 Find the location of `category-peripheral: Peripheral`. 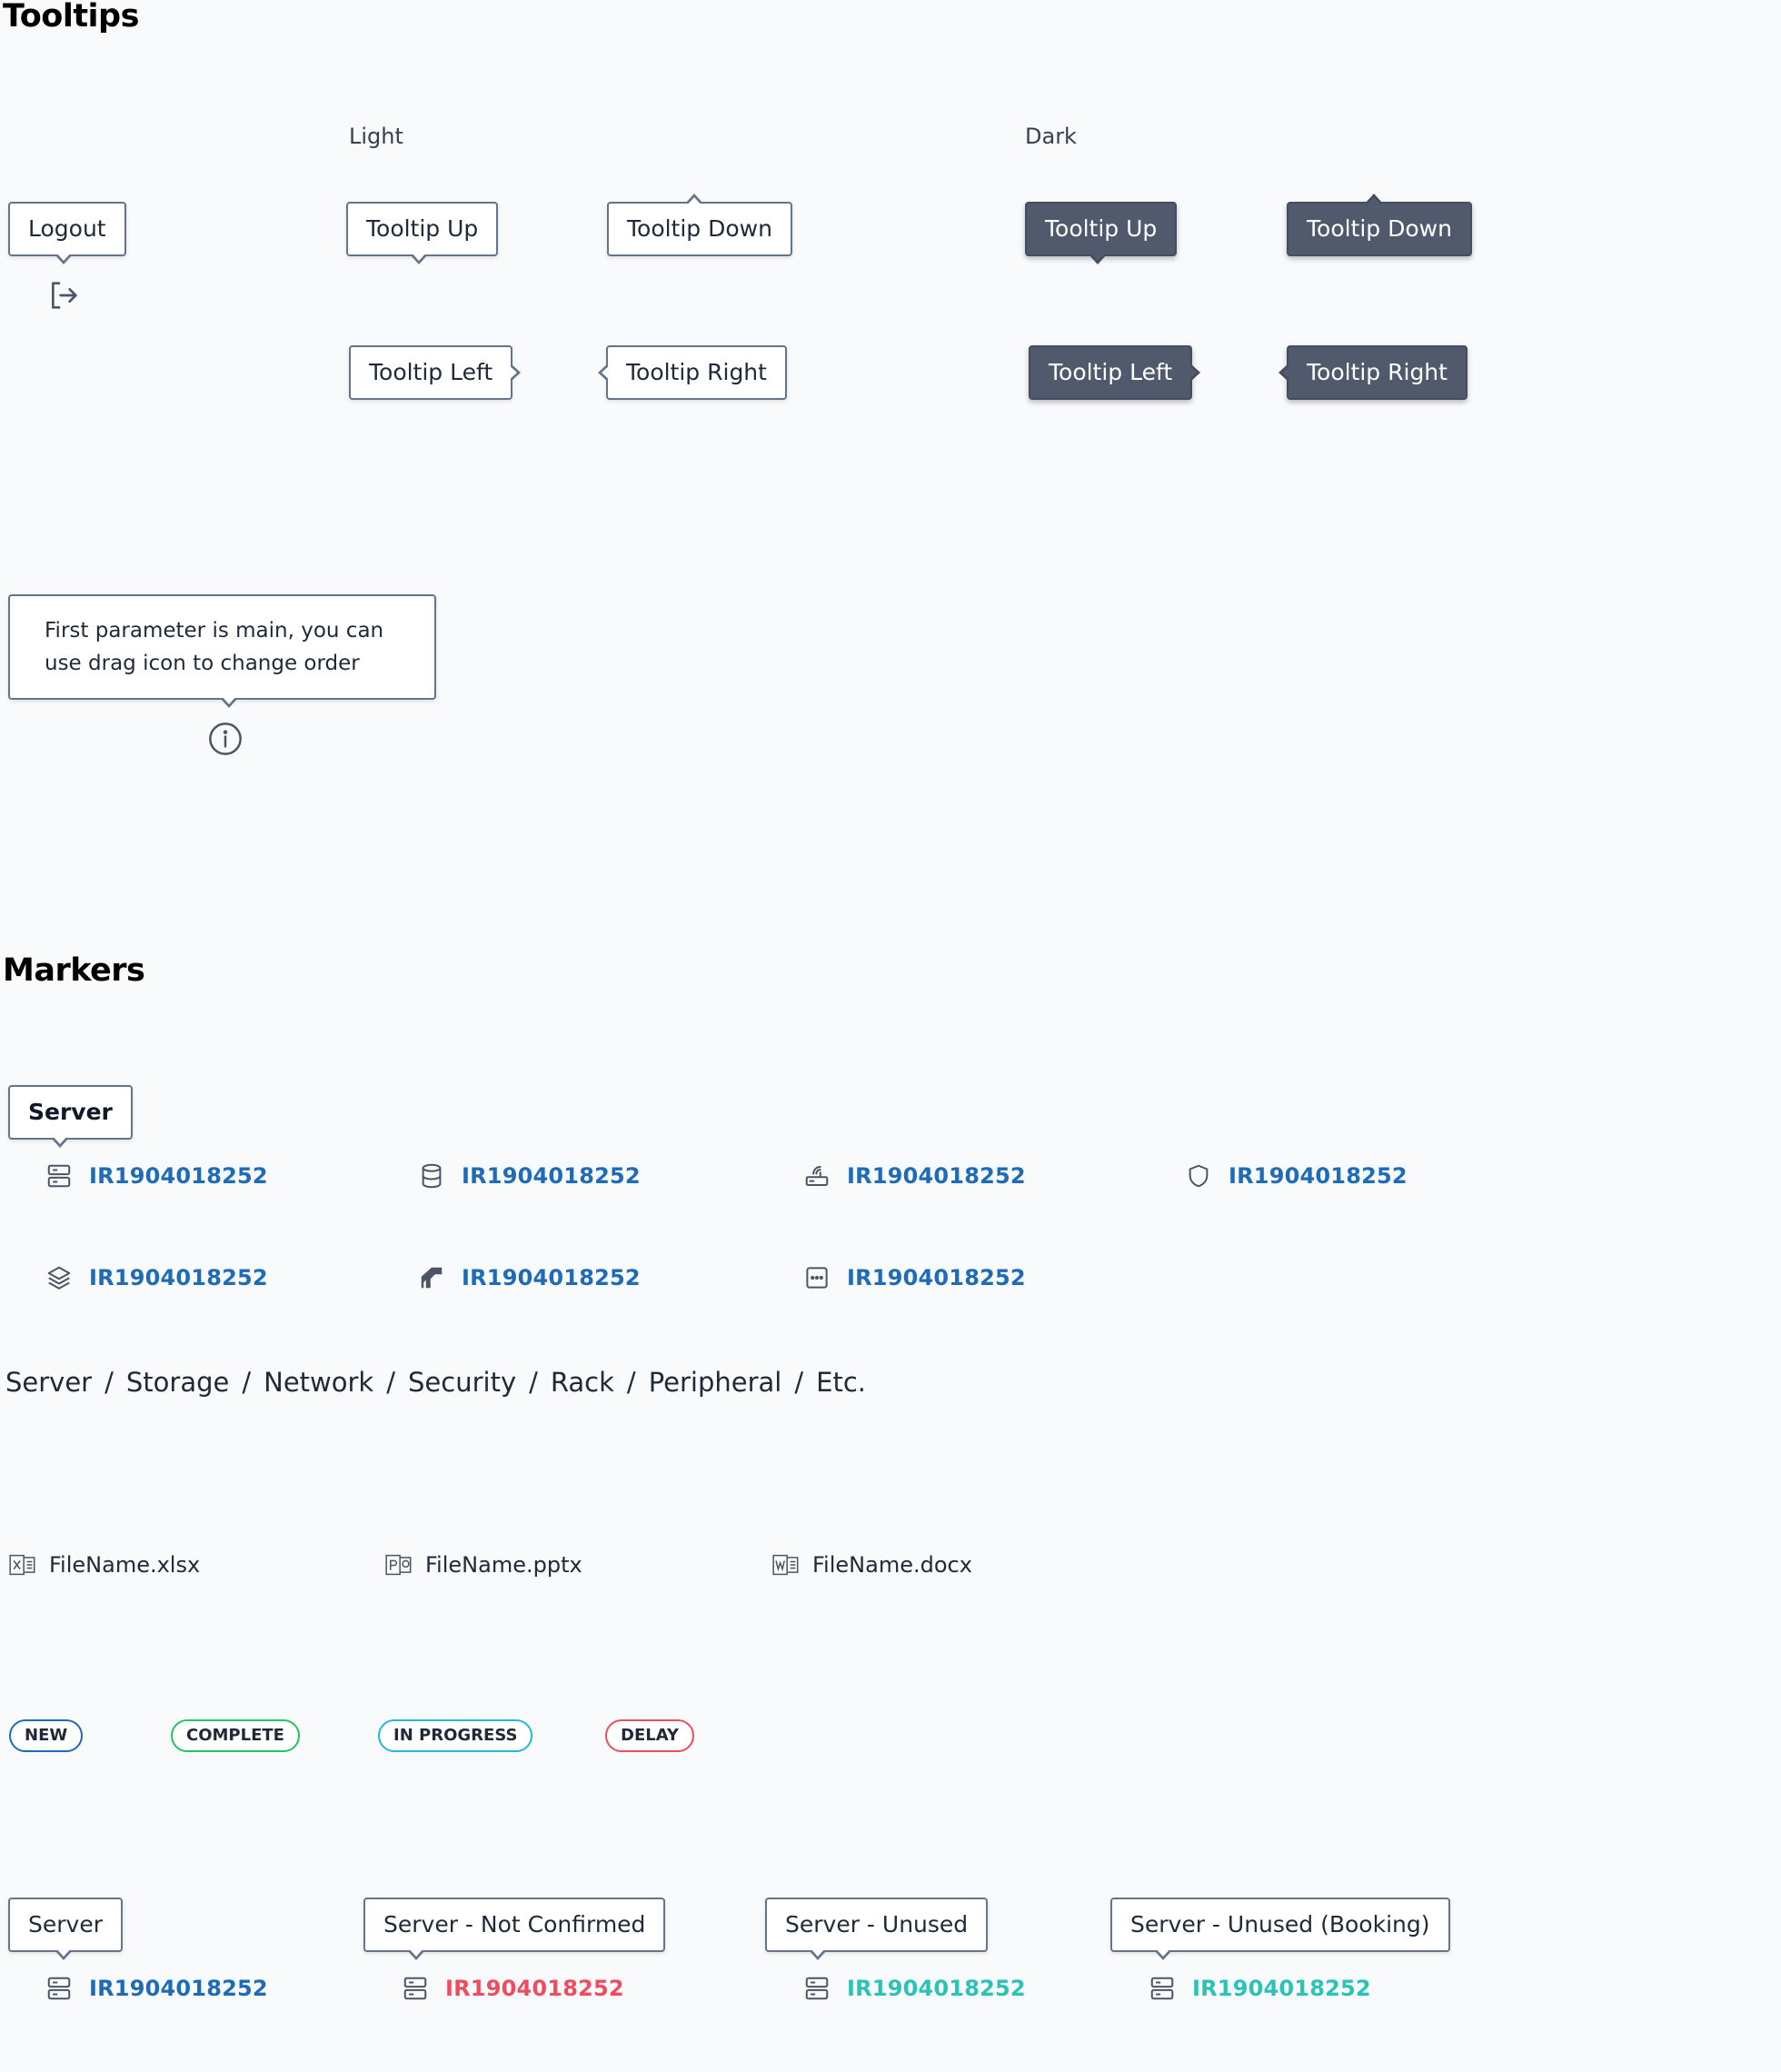

category-peripheral: Peripheral is located at coordinates (715, 1382).